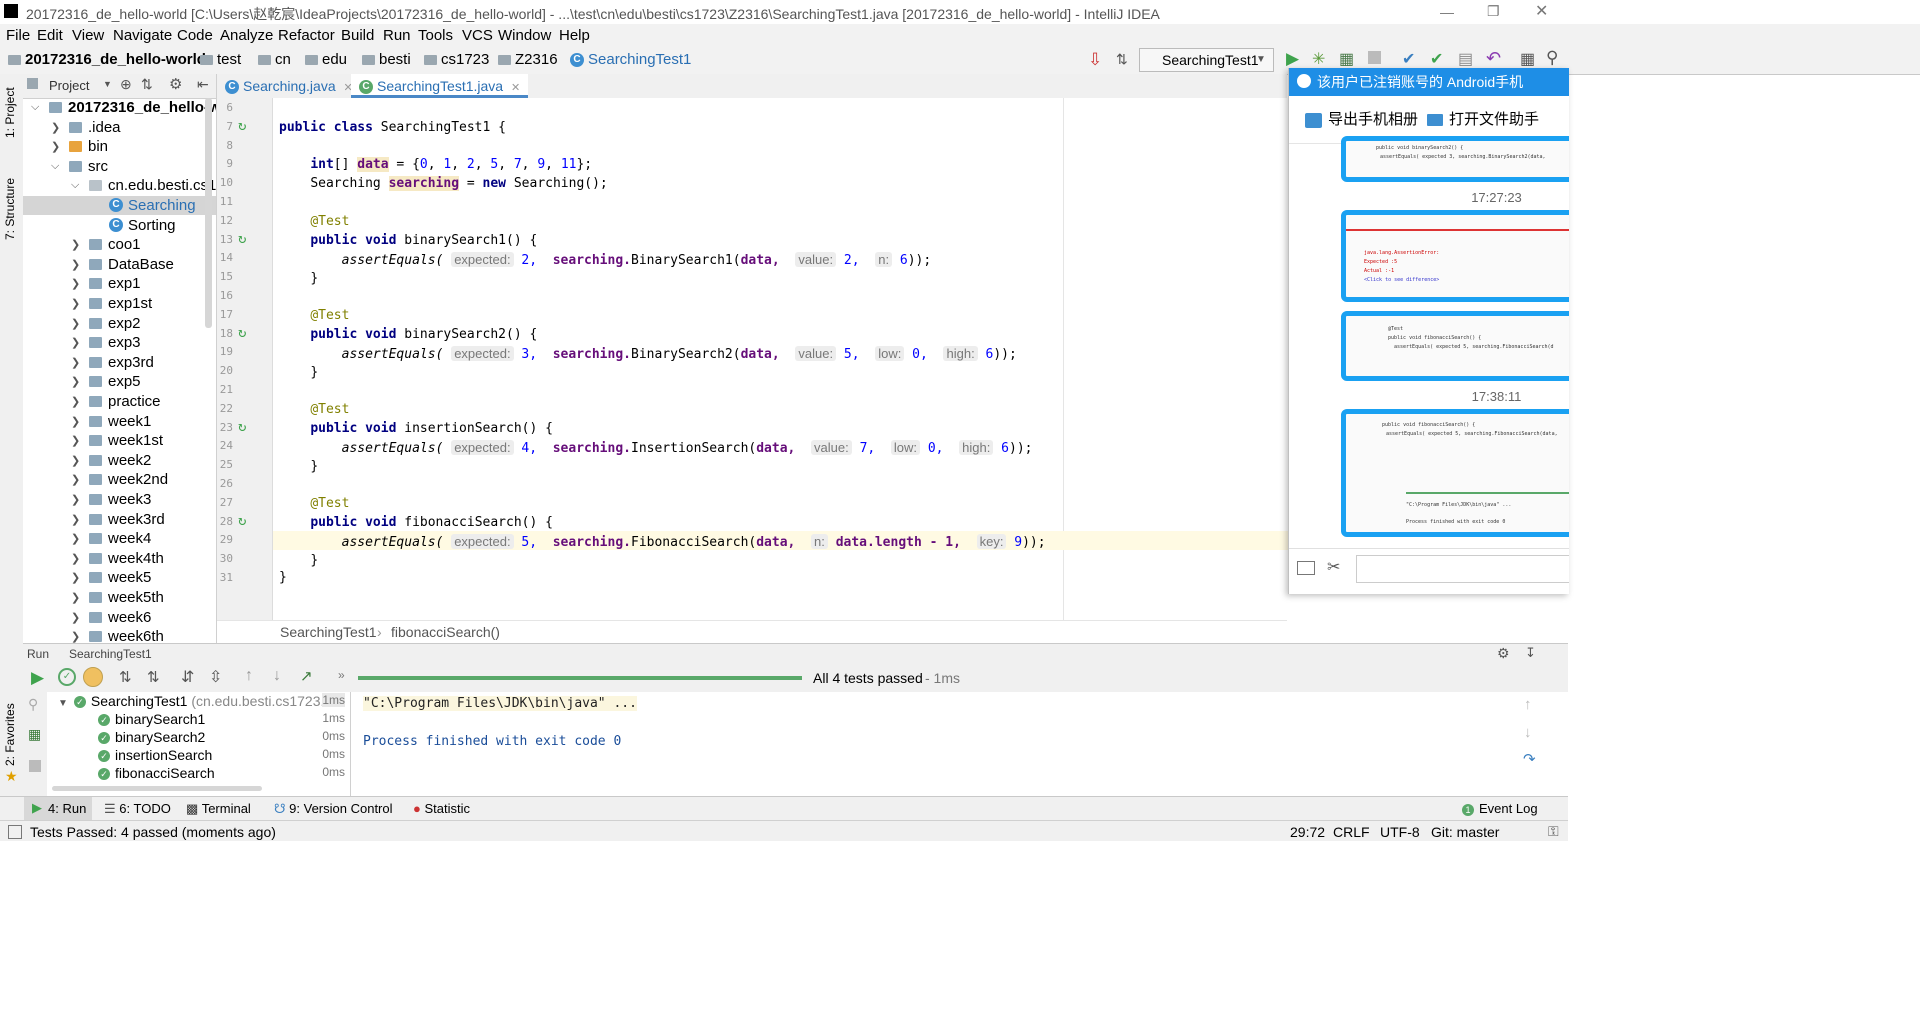  What do you see at coordinates (1361, 118) in the screenshot?
I see `export-album-button: 导出手机相册` at bounding box center [1361, 118].